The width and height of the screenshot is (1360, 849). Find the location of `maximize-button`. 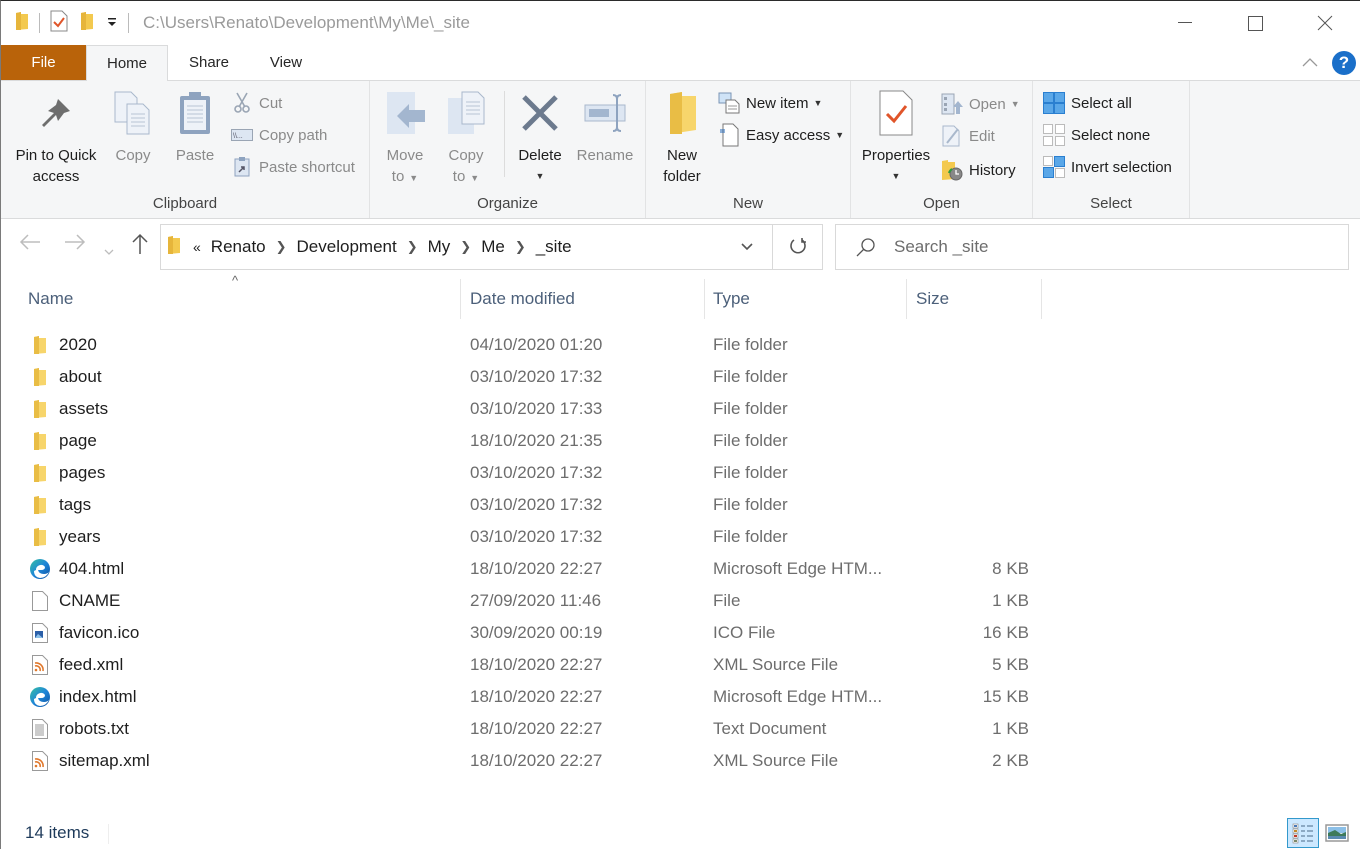

maximize-button is located at coordinates (1255, 23).